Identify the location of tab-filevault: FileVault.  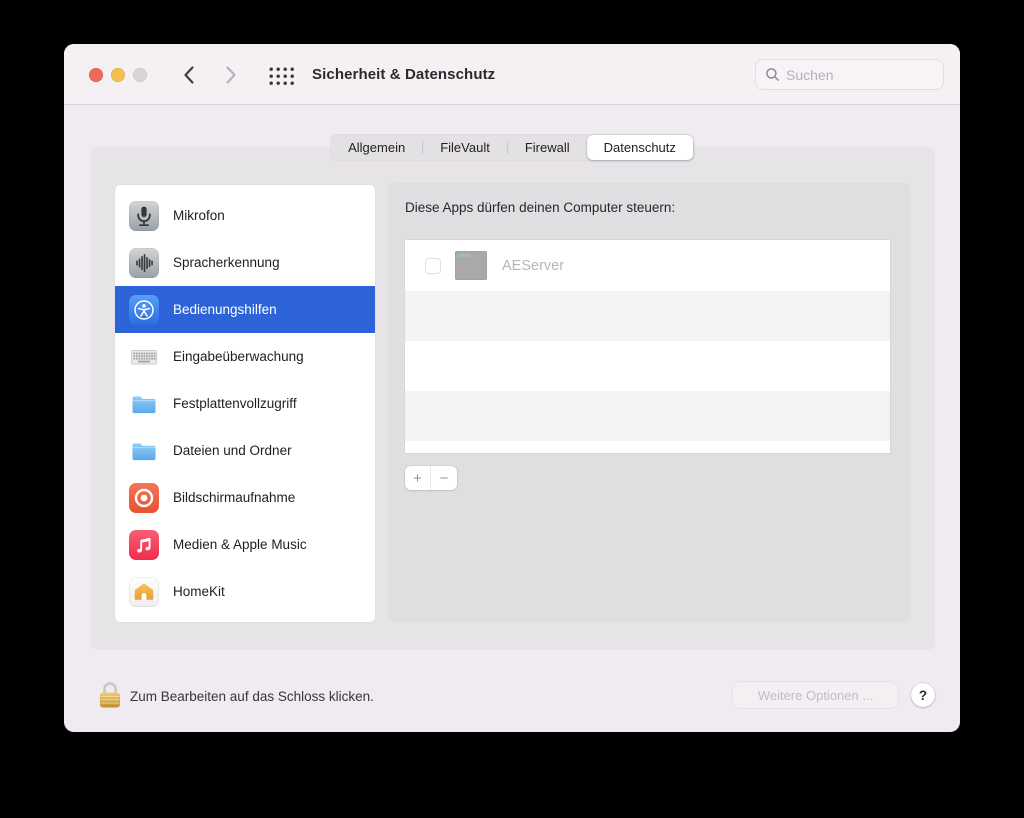
(465, 147).